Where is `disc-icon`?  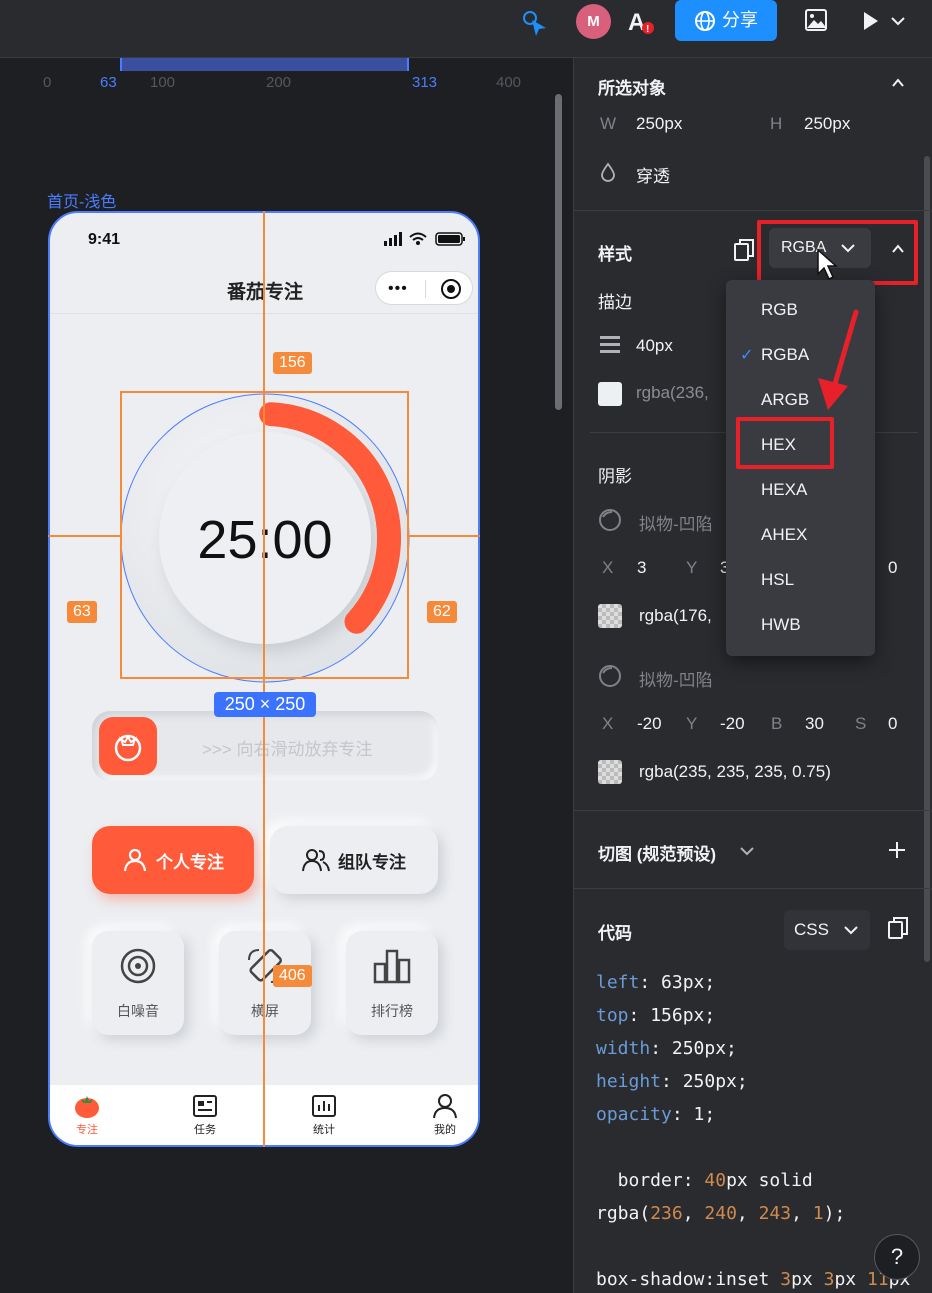 disc-icon is located at coordinates (138, 966).